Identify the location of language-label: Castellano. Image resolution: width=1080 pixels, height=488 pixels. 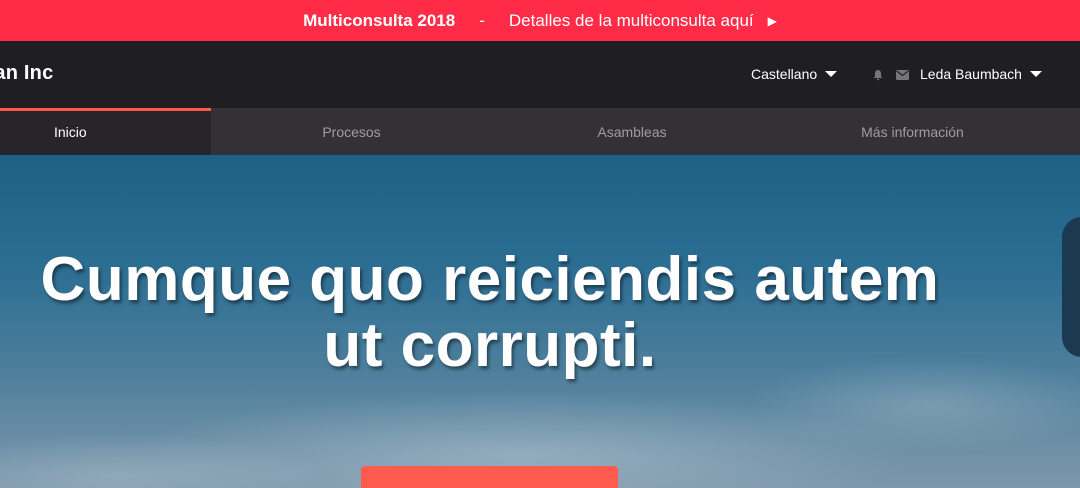
(784, 74).